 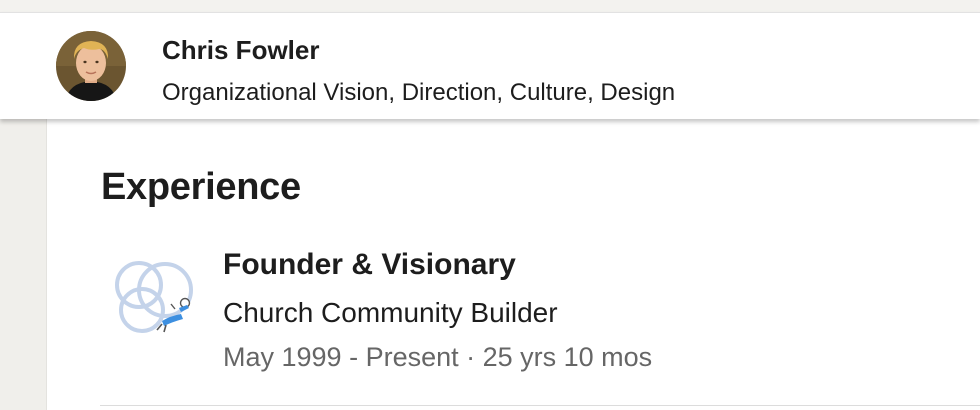 What do you see at coordinates (23, 264) in the screenshot?
I see `left-rail` at bounding box center [23, 264].